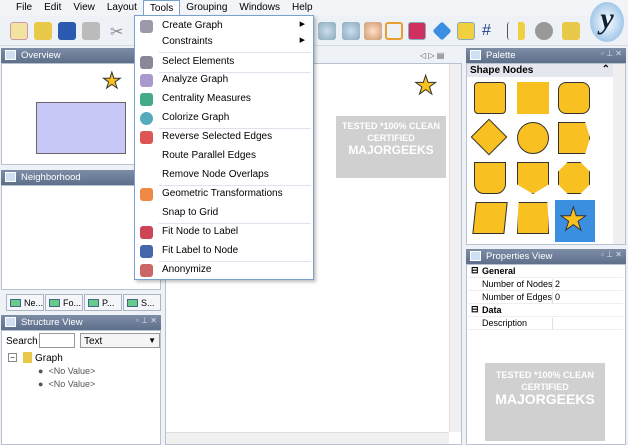 The width and height of the screenshot is (628, 445). What do you see at coordinates (373, 31) in the screenshot?
I see `zoom-out-icon` at bounding box center [373, 31].